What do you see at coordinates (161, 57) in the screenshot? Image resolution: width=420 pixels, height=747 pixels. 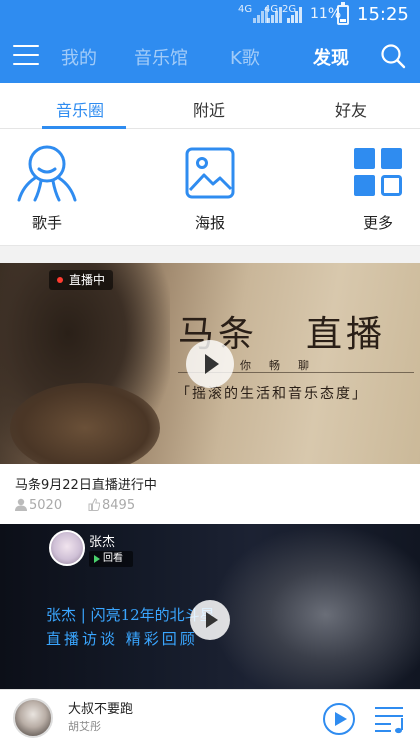 I see `tab-music-hall: 音乐馆` at bounding box center [161, 57].